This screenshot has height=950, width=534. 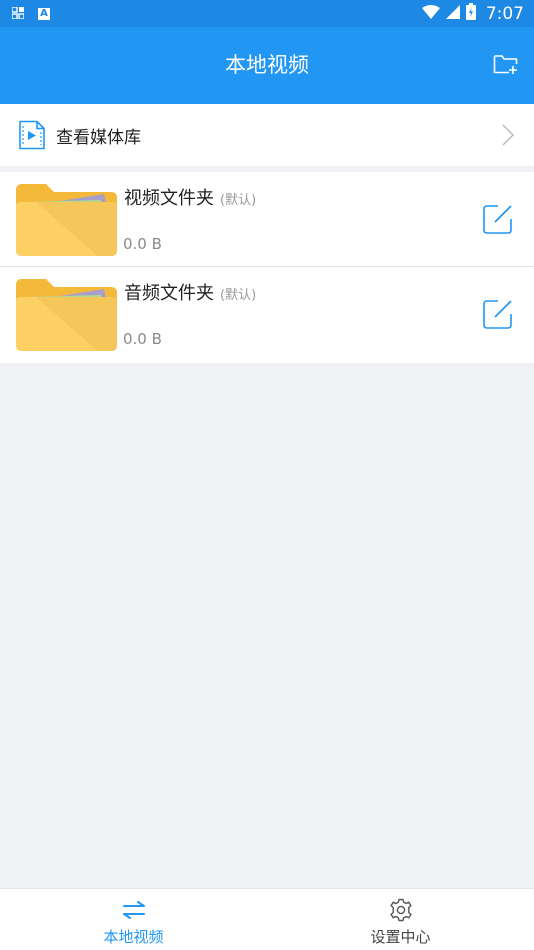 What do you see at coordinates (504, 13) in the screenshot?
I see `clock: 7:07` at bounding box center [504, 13].